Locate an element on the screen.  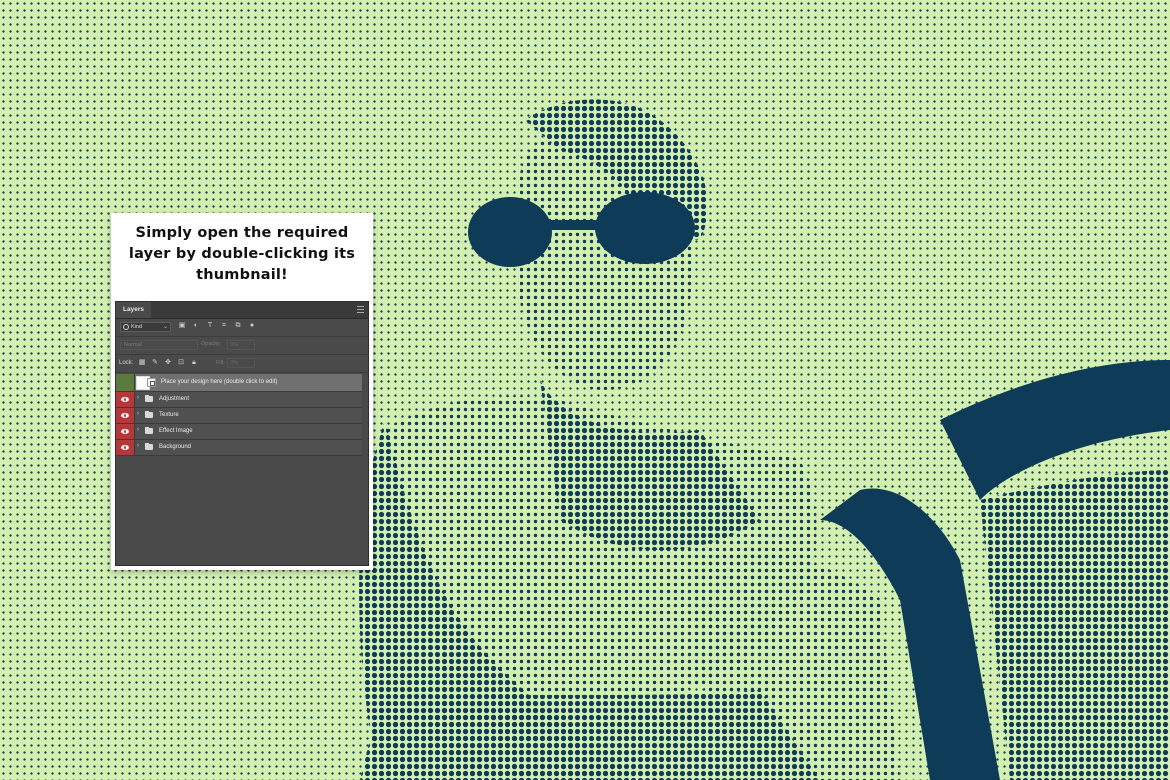
fill-field: 0% is located at coordinates (241, 363).